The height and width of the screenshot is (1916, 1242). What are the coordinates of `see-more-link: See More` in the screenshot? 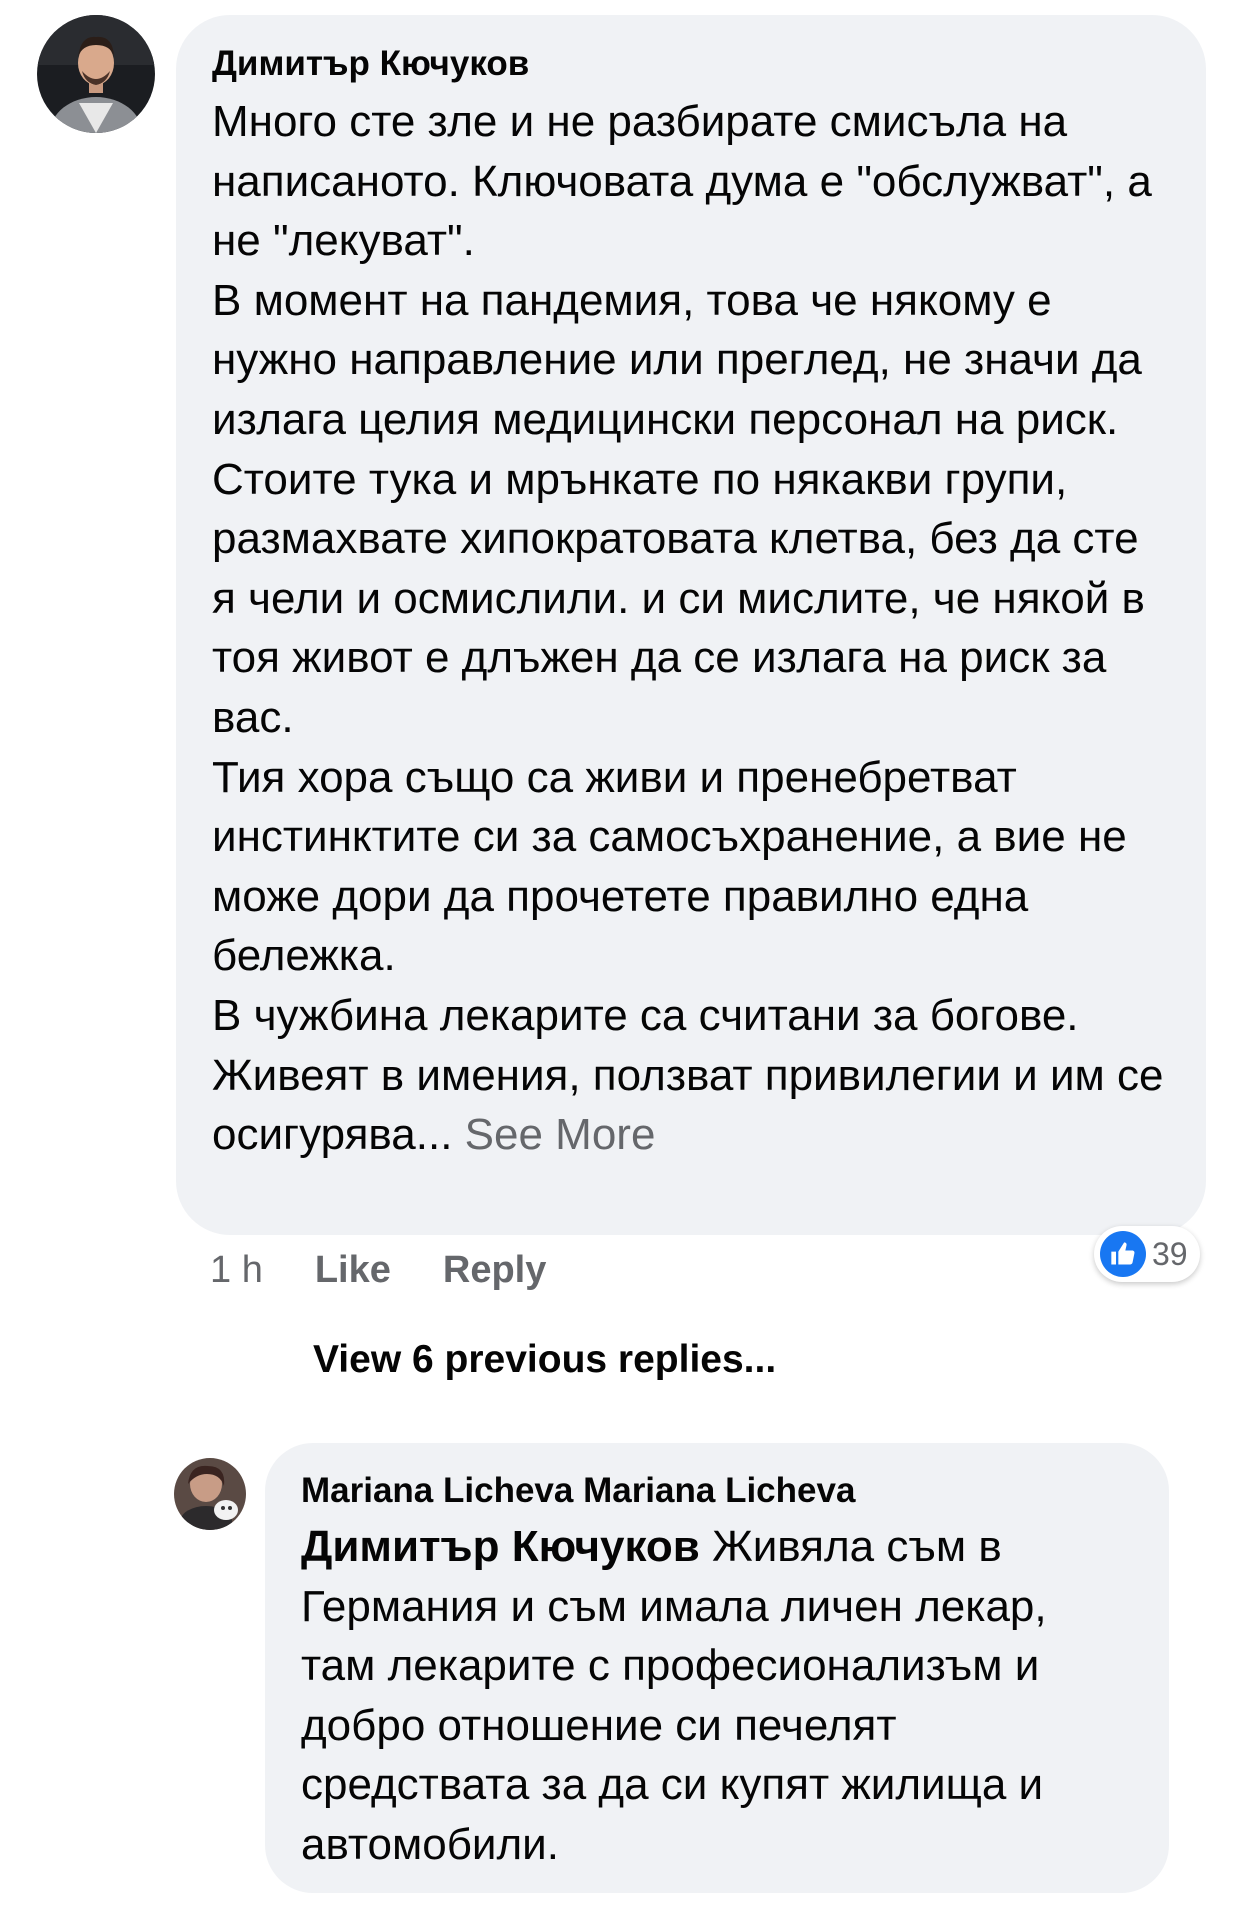 It's located at (560, 1134).